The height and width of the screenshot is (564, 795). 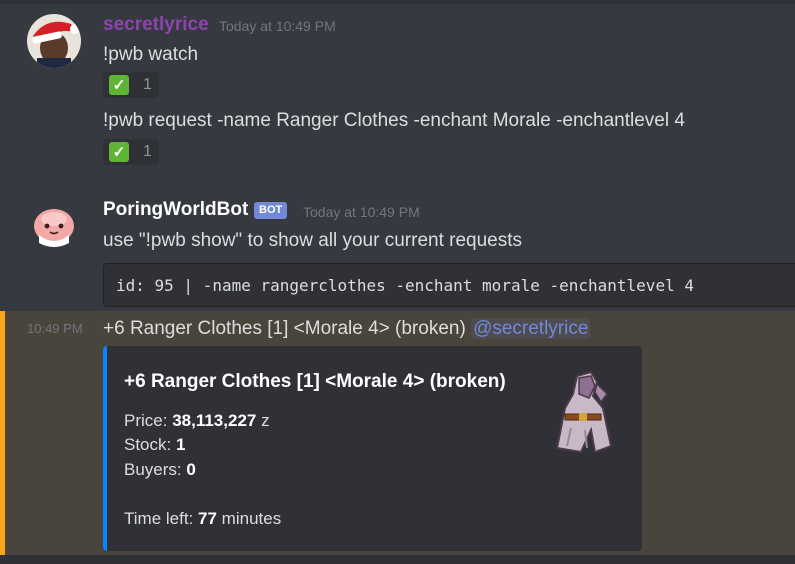 I want to click on ranger-clothes-item-icon, so click(x=581, y=413).